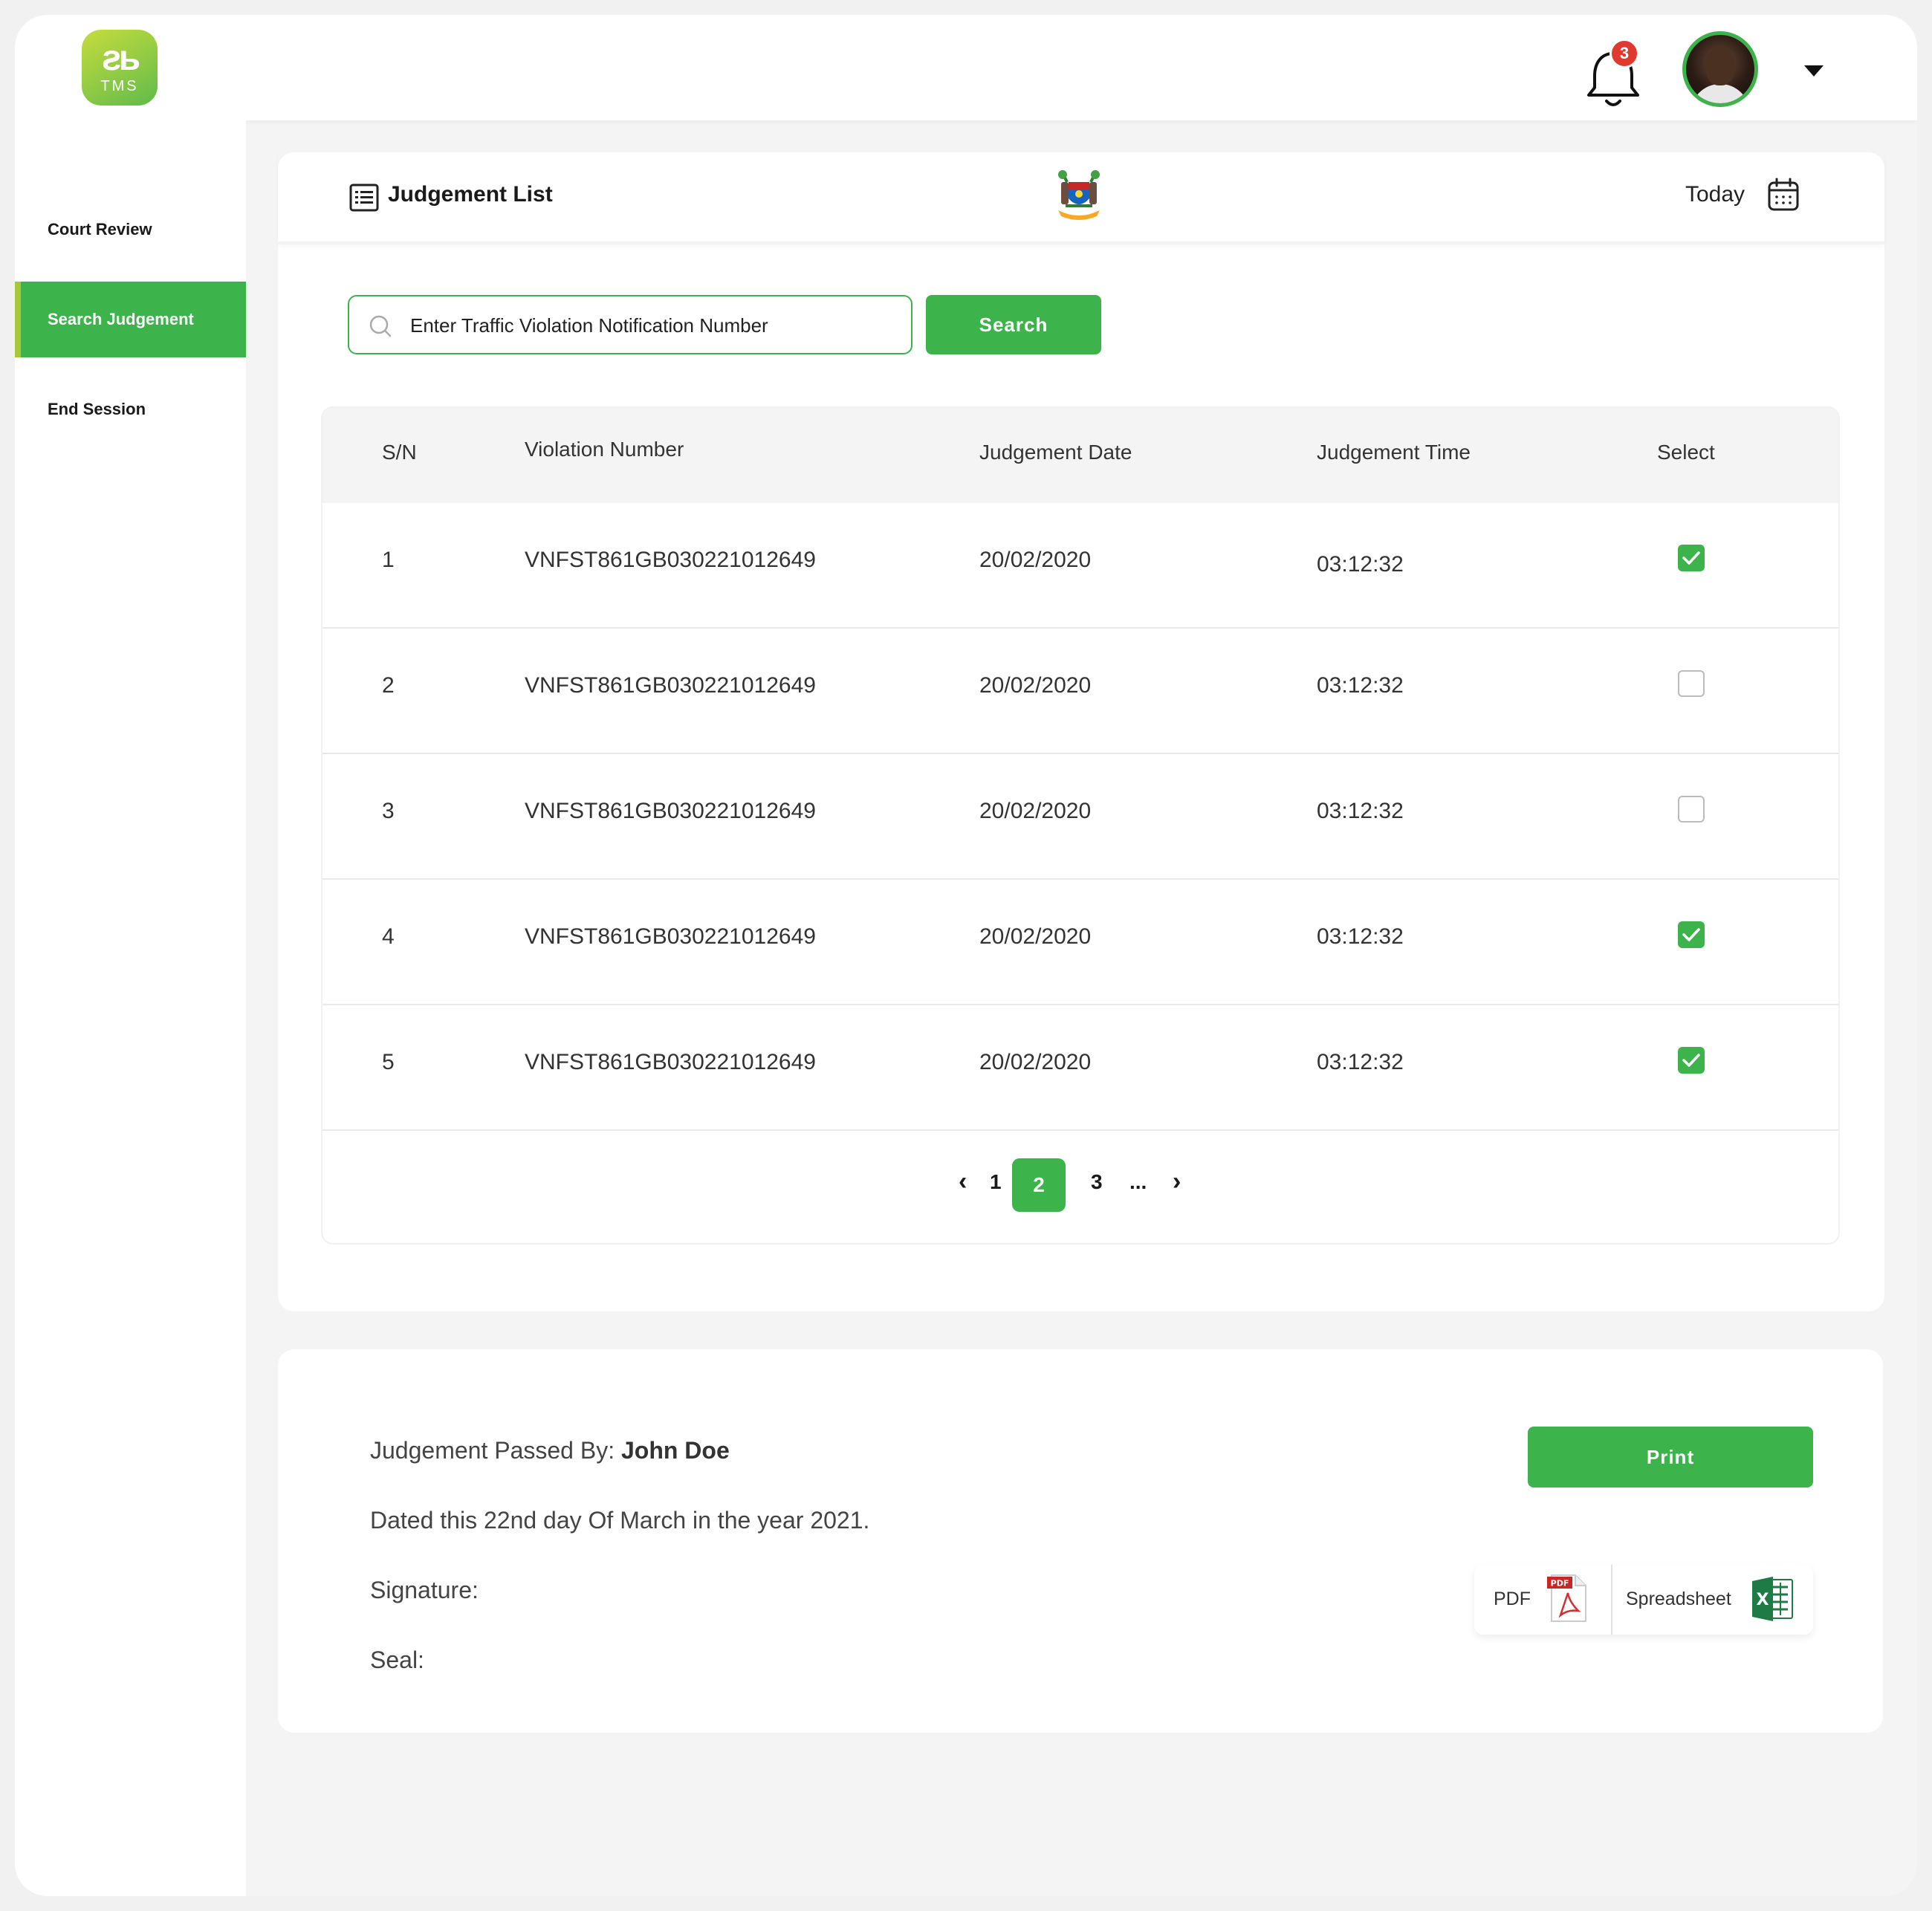 The image size is (1932, 1911). Describe the element at coordinates (1772, 1599) in the screenshot. I see `excel-file-icon: X` at that location.